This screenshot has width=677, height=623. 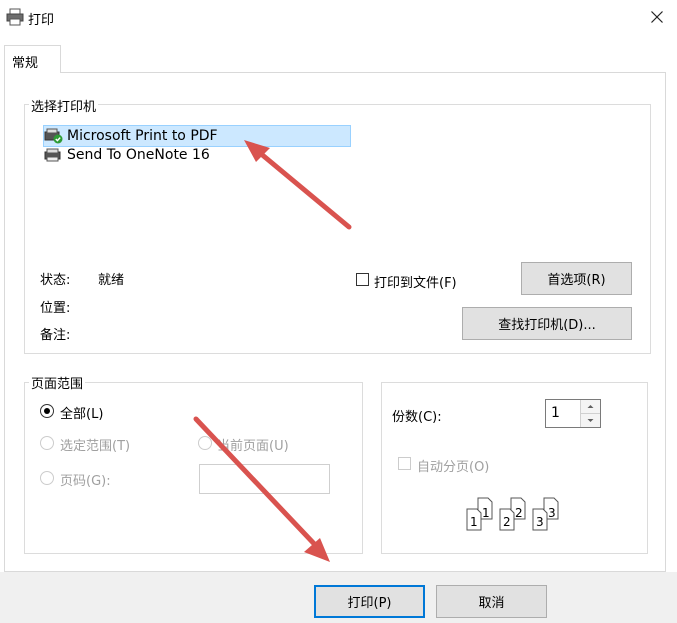 What do you see at coordinates (417, 417) in the screenshot?
I see `copies-label: 份数(C):` at bounding box center [417, 417].